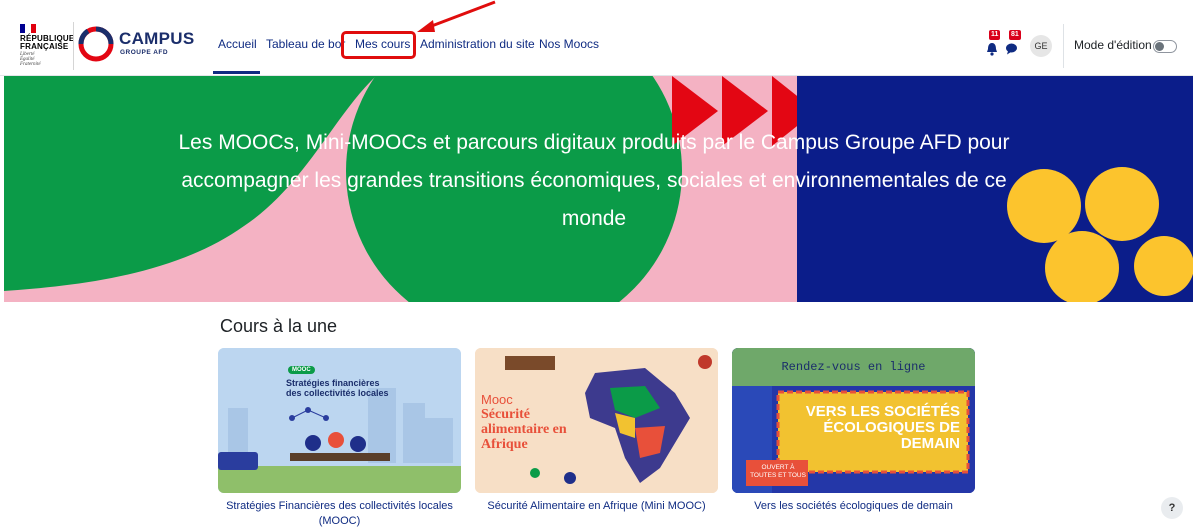 Image resolution: width=1193 pixels, height=529 pixels. Describe the element at coordinates (156, 39) in the screenshot. I see `campus-logo-text: CAMPUS` at that location.